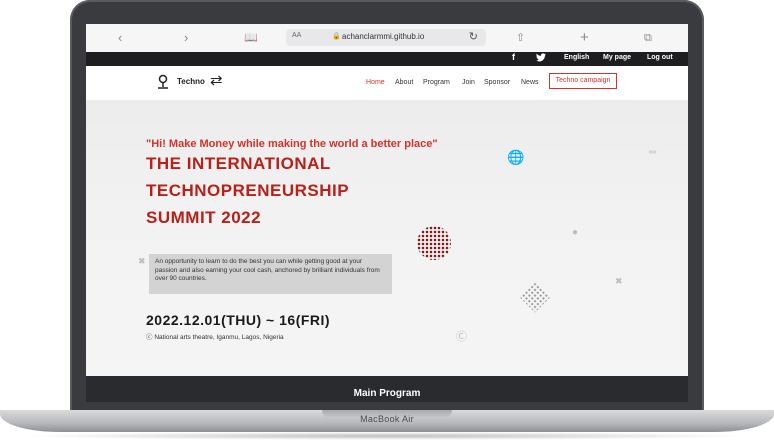 This screenshot has width=774, height=445. What do you see at coordinates (375, 82) in the screenshot?
I see `nav-home: Home` at bounding box center [375, 82].